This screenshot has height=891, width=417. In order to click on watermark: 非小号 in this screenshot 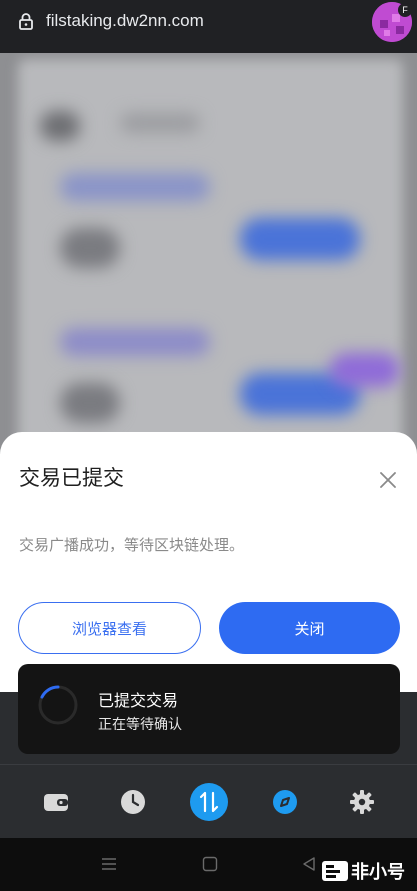, I will do `click(363, 871)`.